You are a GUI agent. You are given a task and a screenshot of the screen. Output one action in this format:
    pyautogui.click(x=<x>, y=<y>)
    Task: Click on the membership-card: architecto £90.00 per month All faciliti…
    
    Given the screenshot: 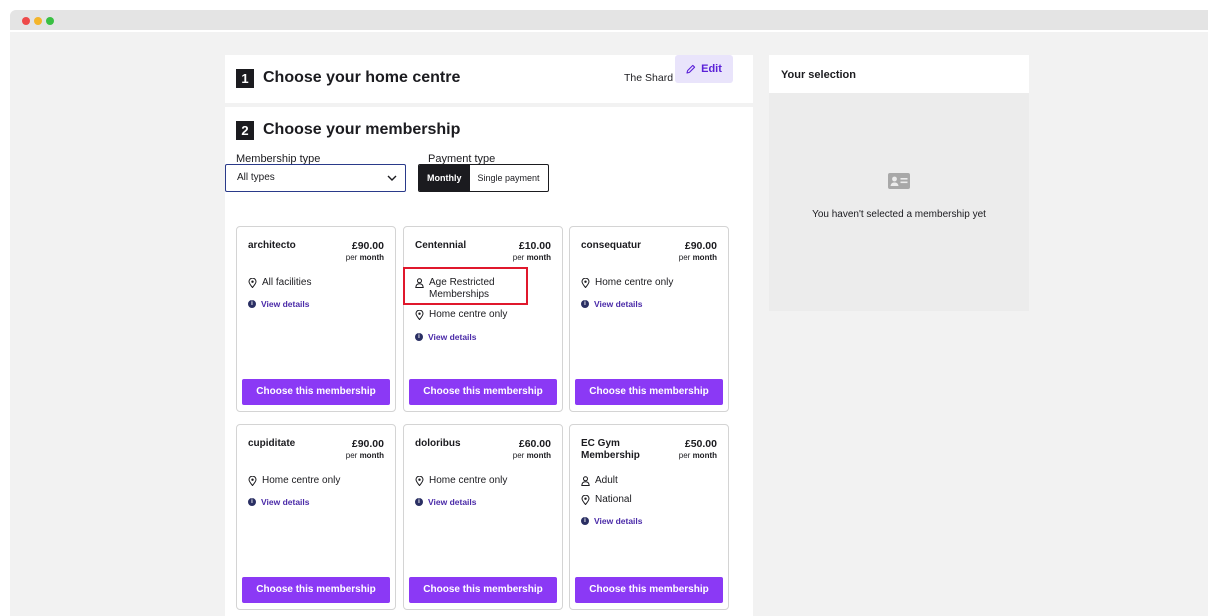 What is the action you would take?
    pyautogui.click(x=316, y=319)
    